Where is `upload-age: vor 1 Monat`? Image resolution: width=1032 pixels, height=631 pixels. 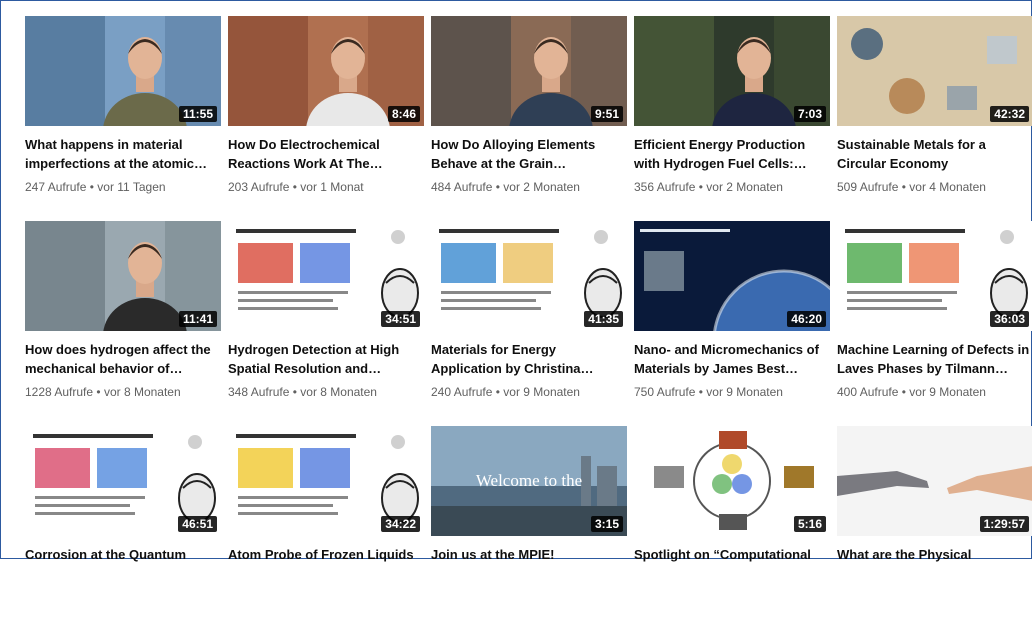 upload-age: vor 1 Monat is located at coordinates (332, 187).